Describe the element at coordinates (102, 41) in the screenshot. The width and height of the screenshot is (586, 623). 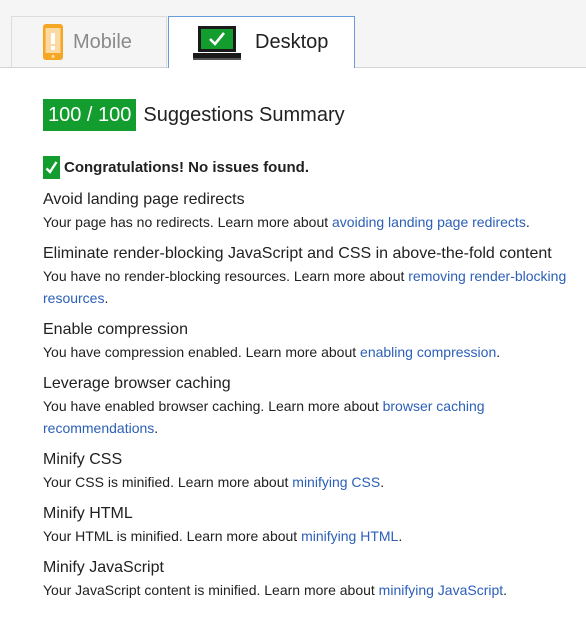
I see `tab-mobile-label: Mobile` at that location.